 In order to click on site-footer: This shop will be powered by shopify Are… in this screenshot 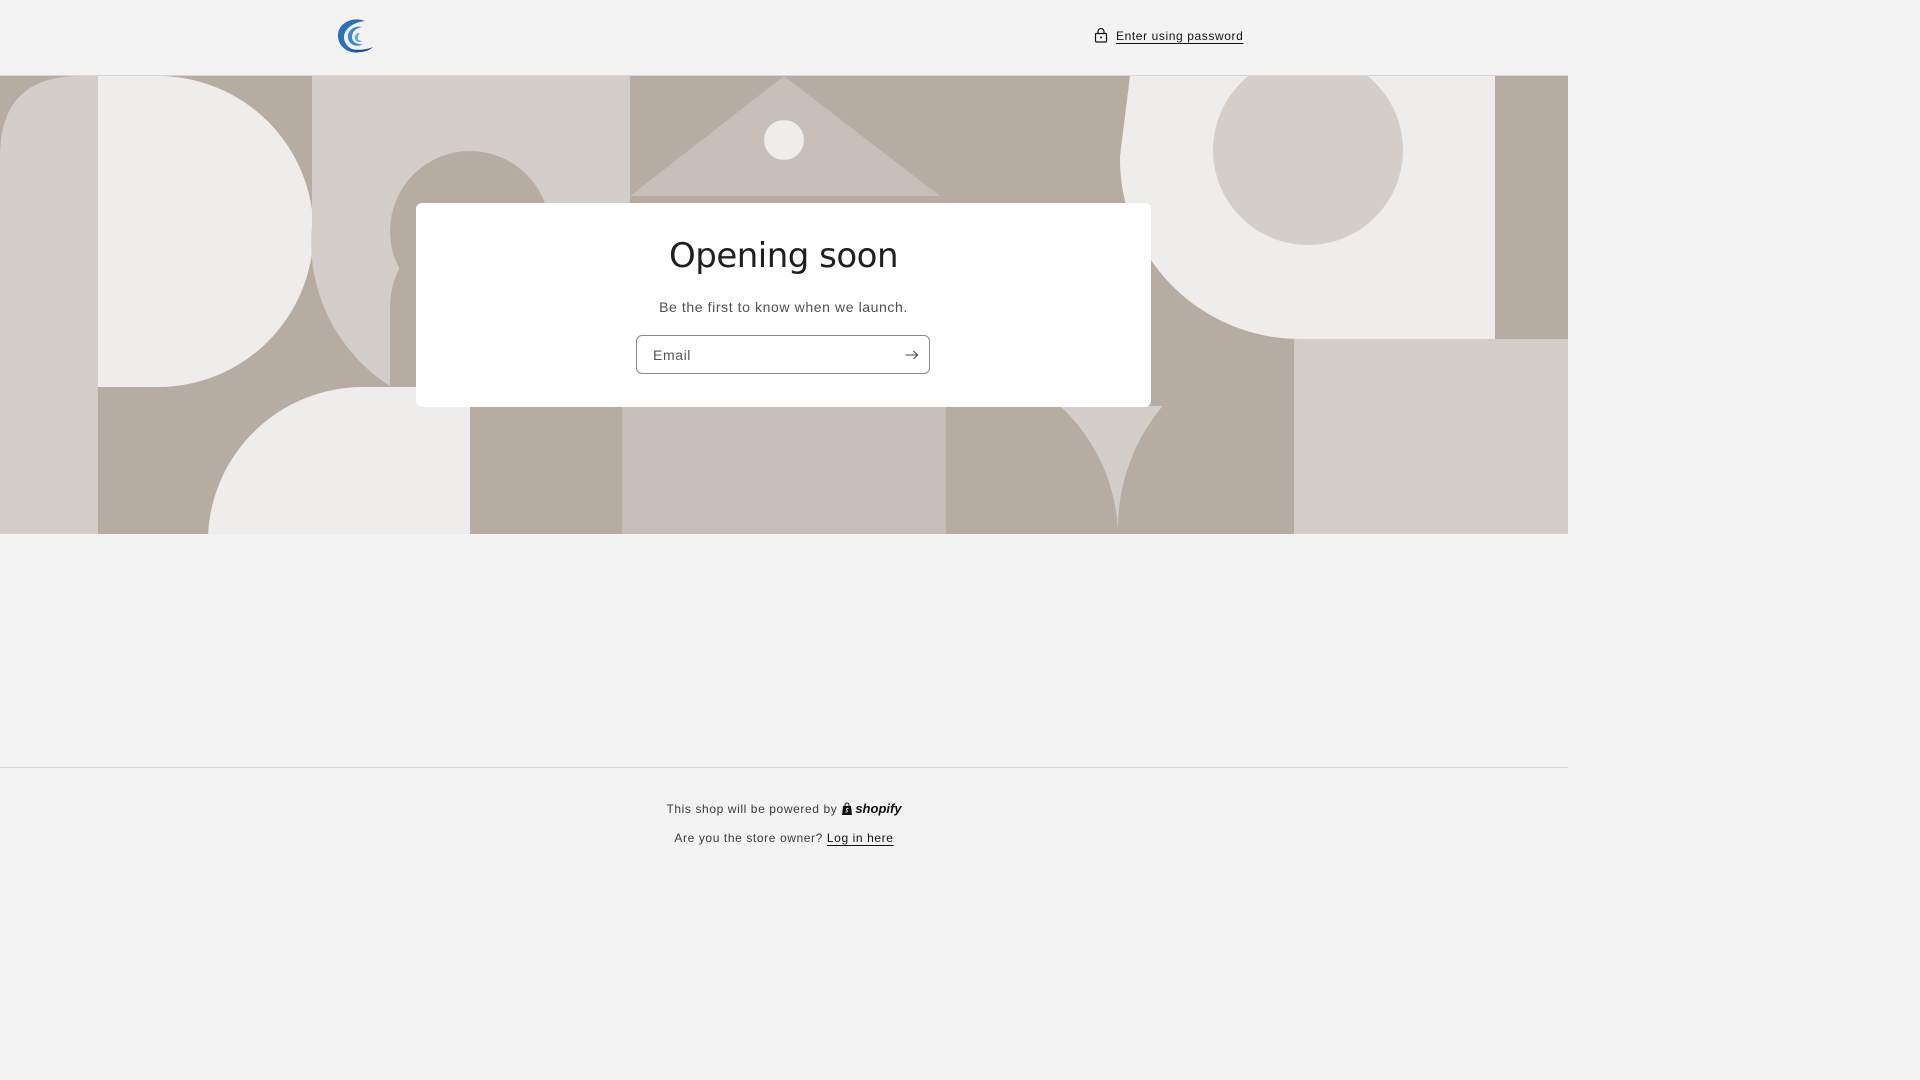, I will do `click(784, 824)`.